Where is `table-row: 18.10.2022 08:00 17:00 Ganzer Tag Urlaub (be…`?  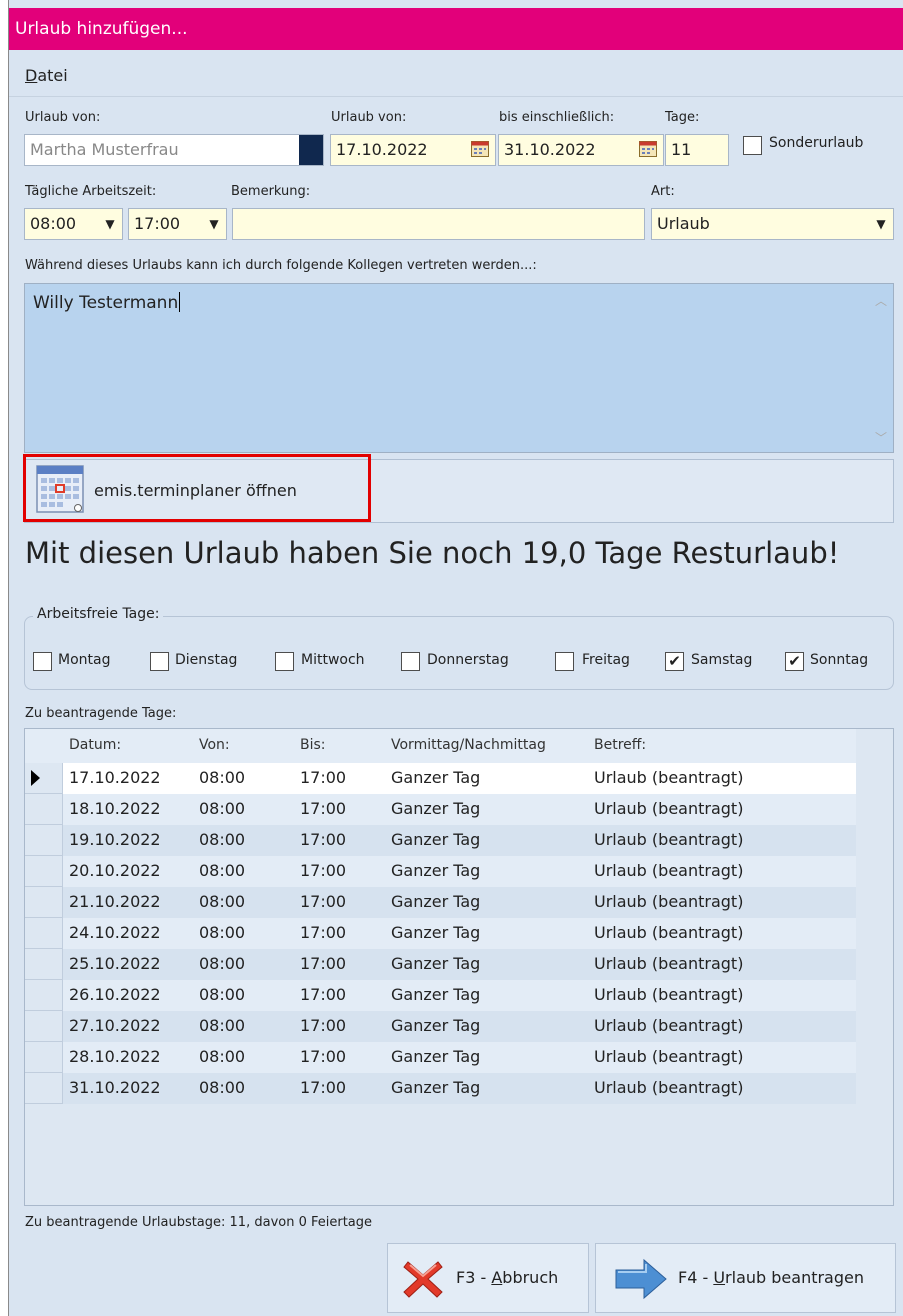 table-row: 18.10.2022 08:00 17:00 Ganzer Tag Urlaub (be… is located at coordinates (440, 809).